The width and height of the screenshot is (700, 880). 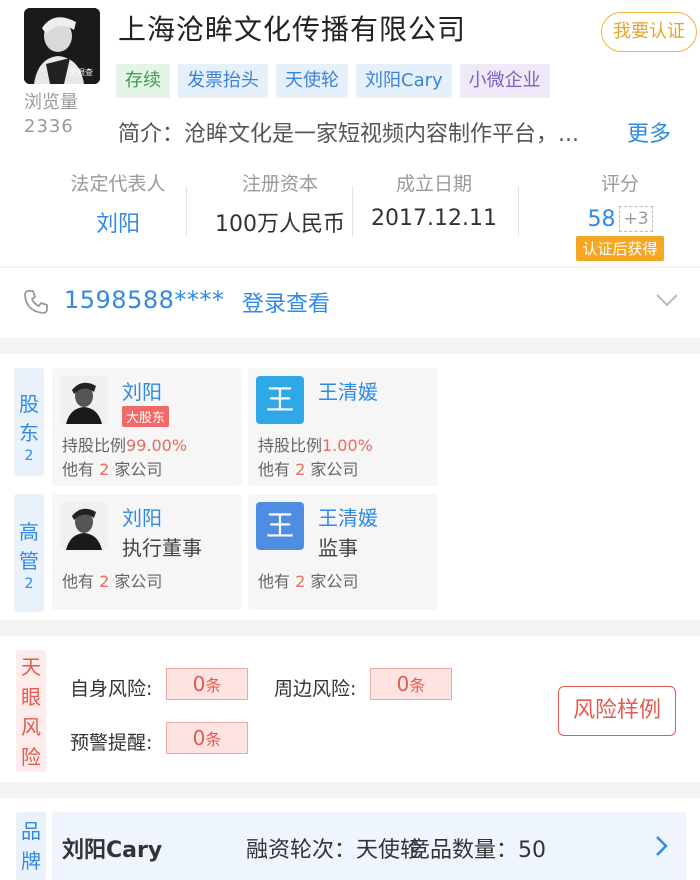 What do you see at coordinates (31, 711) in the screenshot?
I see `risk-section-label: 天 眼 风 险` at bounding box center [31, 711].